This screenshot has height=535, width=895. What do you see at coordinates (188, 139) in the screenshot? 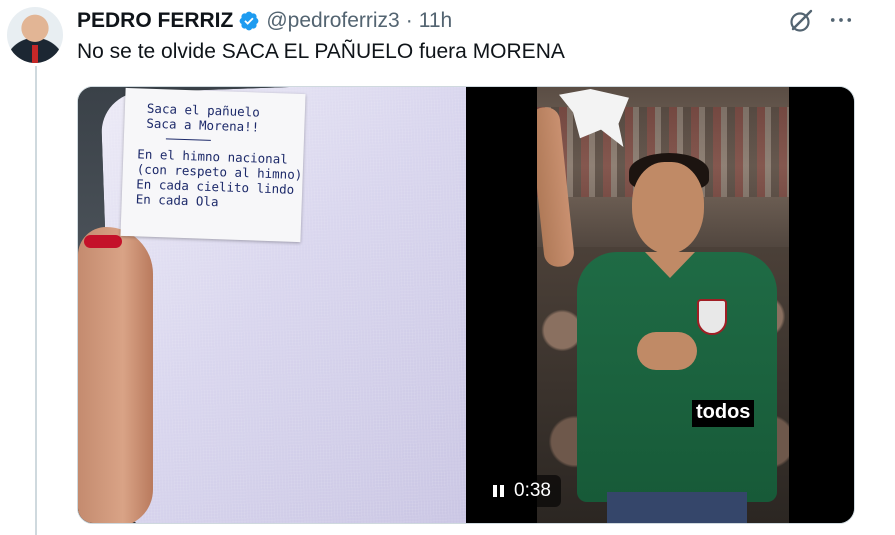
I see `label-divider` at bounding box center [188, 139].